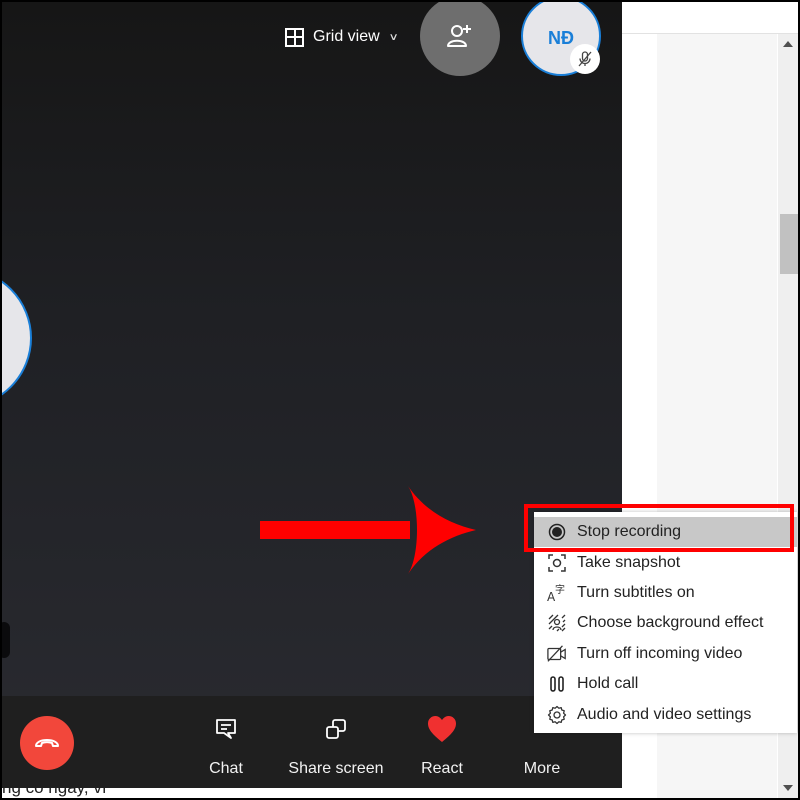  What do you see at coordinates (557, 715) in the screenshot?
I see `gear-icon` at bounding box center [557, 715].